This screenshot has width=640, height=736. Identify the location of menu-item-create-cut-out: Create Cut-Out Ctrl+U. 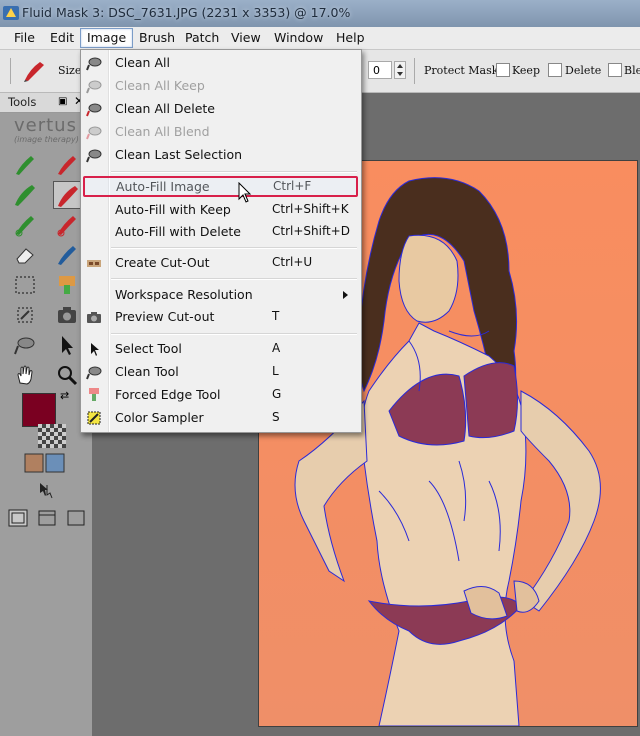
(221, 263).